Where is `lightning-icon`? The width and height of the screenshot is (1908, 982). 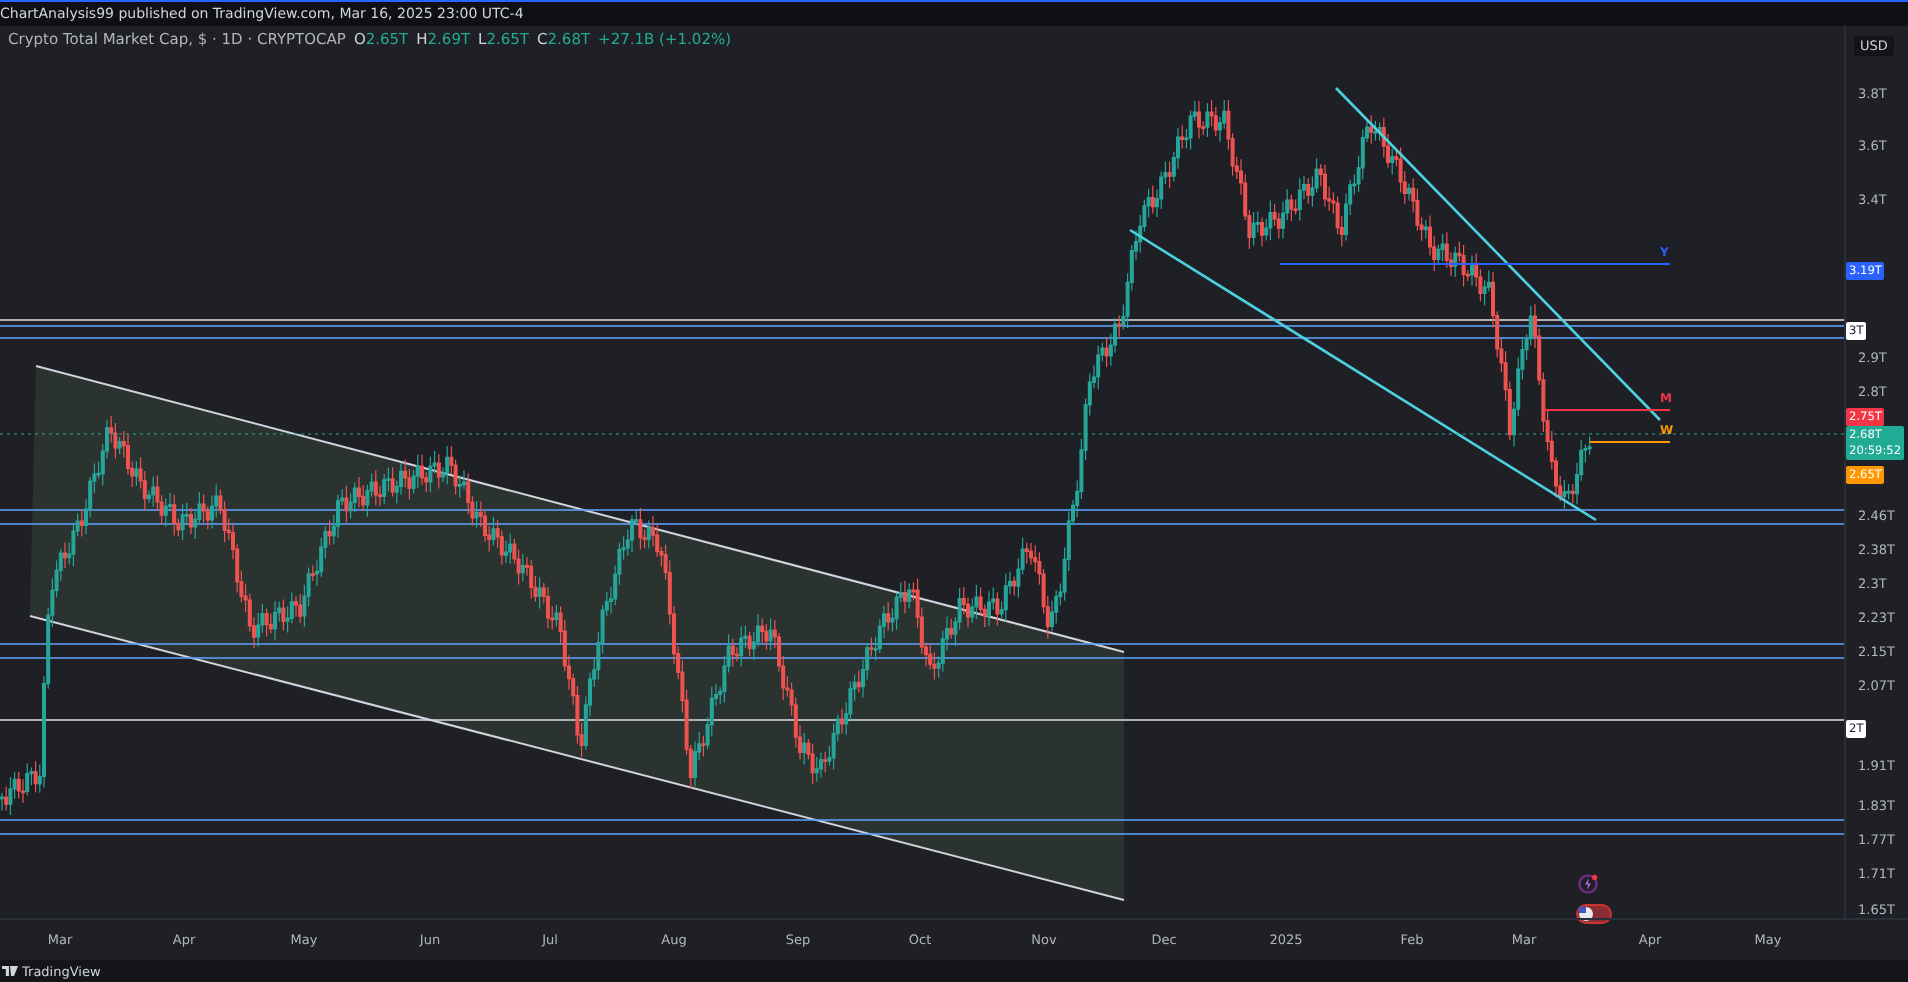 lightning-icon is located at coordinates (1588, 884).